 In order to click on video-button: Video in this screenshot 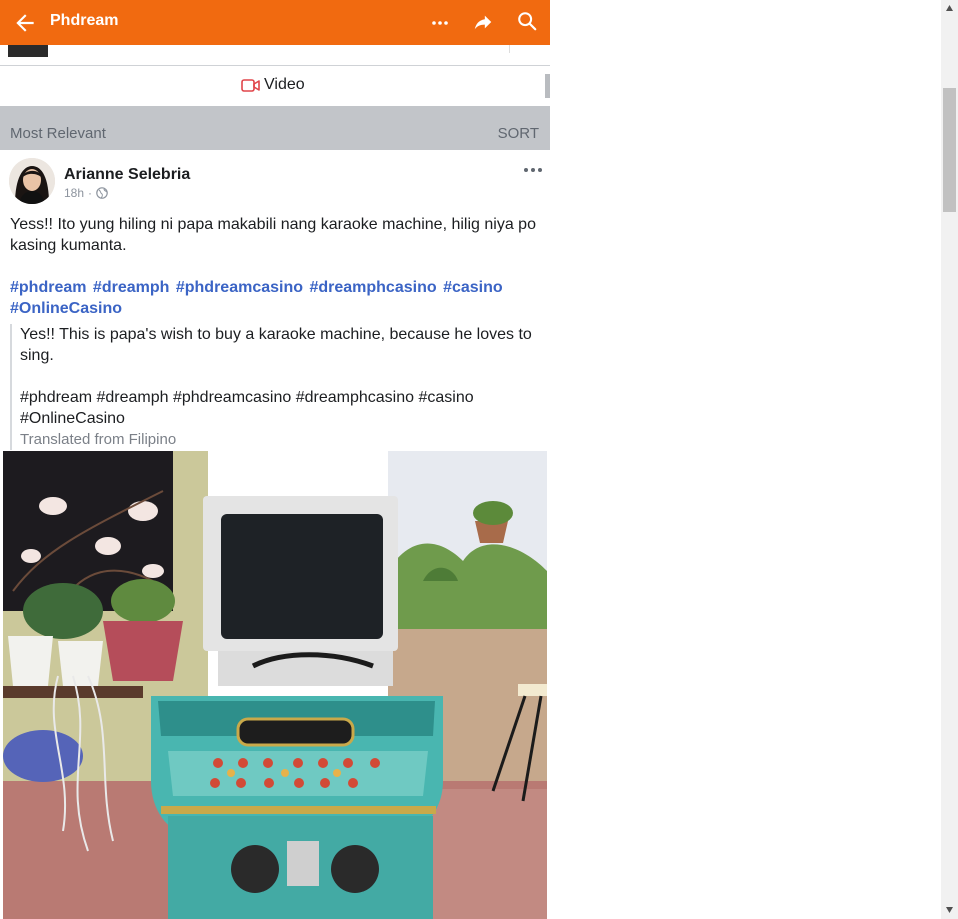, I will do `click(275, 86)`.